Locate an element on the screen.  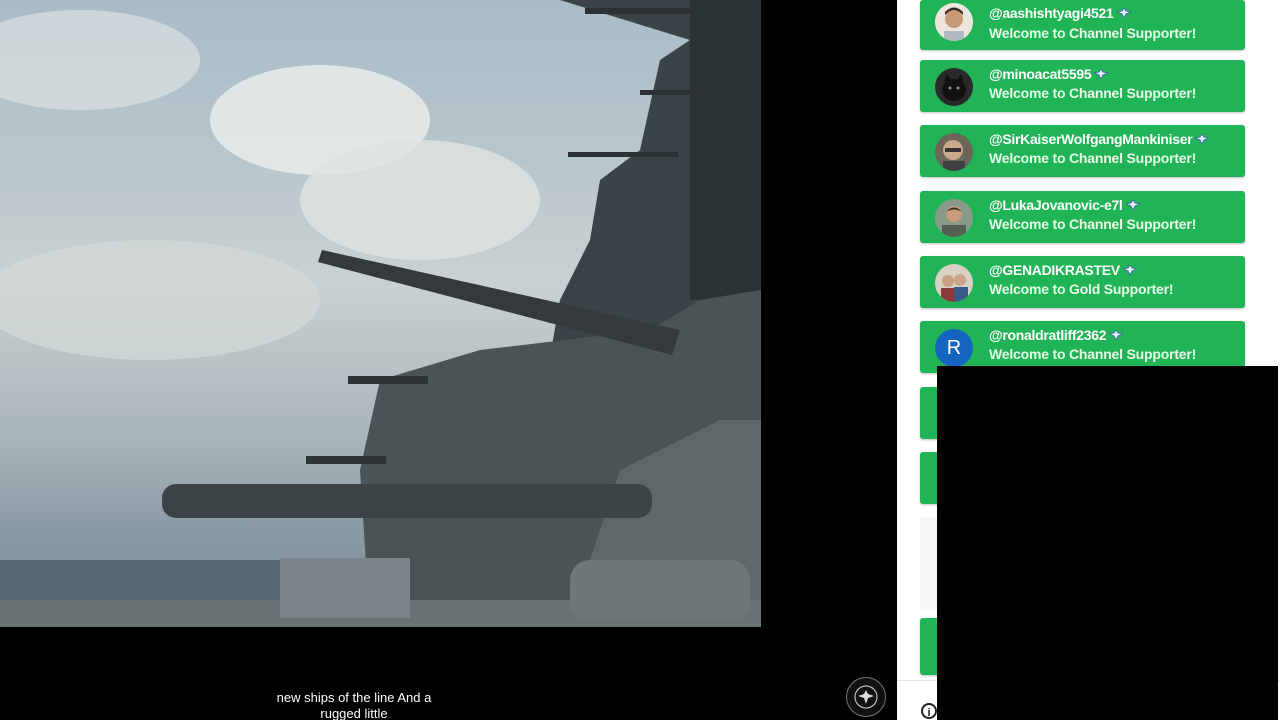
avatar: R is located at coordinates (954, 348).